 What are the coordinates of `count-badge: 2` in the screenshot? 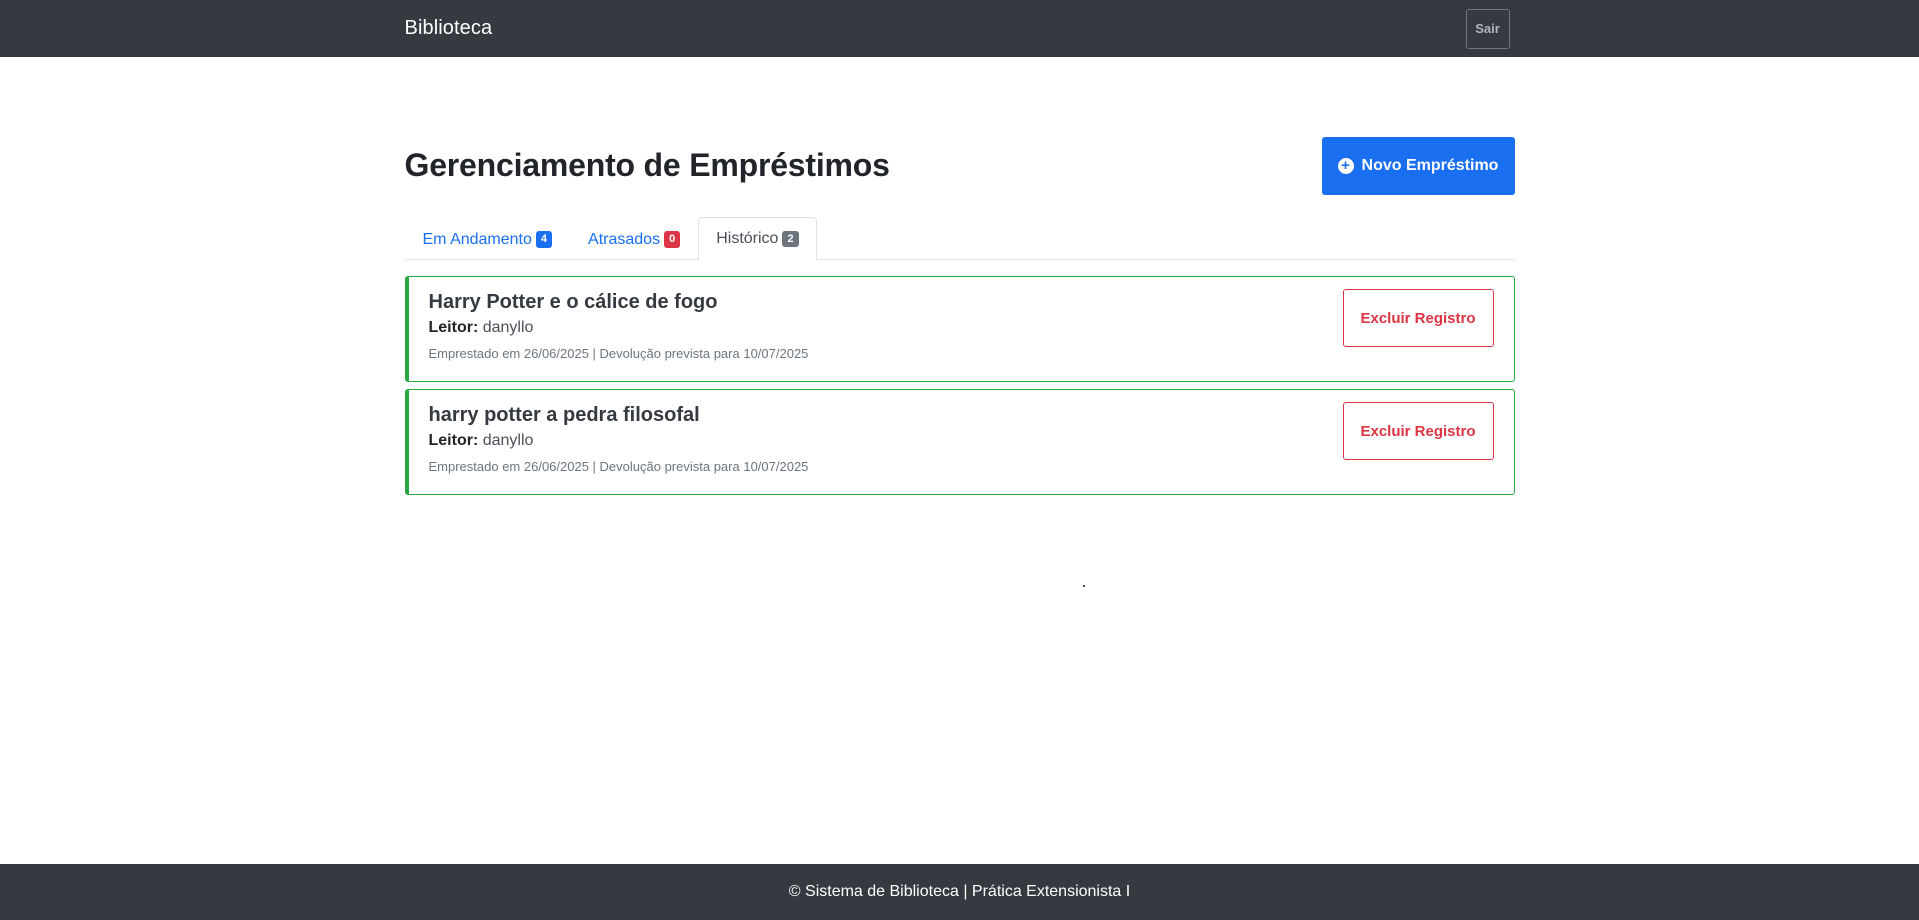 It's located at (790, 239).